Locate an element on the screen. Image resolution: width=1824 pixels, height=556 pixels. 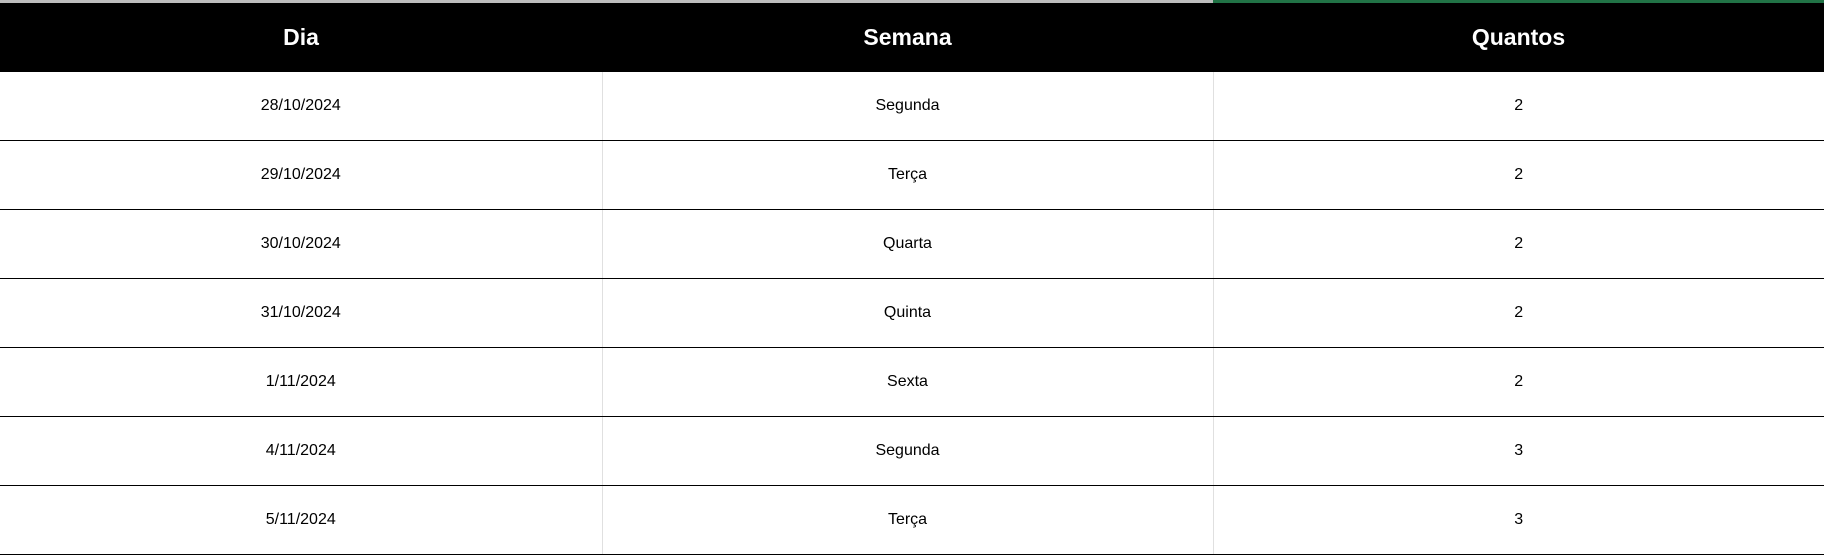
table-row: 29/10/2024 Terça 2 is located at coordinates (912, 175).